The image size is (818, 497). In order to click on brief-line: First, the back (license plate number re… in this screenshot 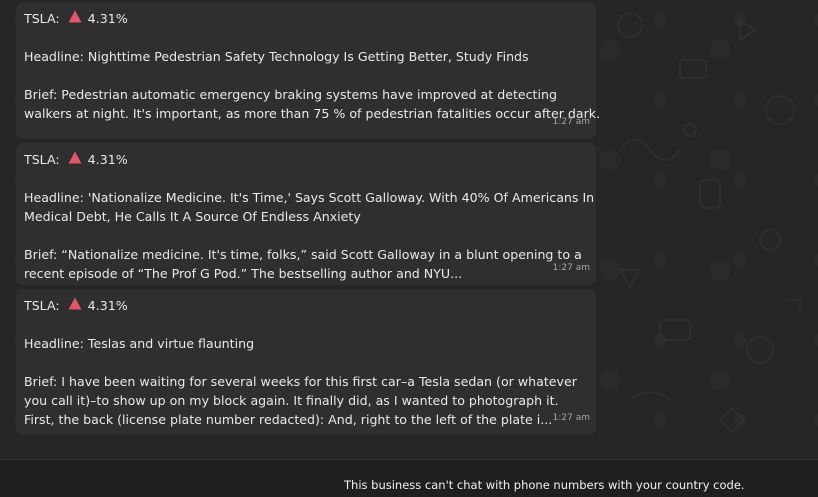, I will do `click(288, 419)`.